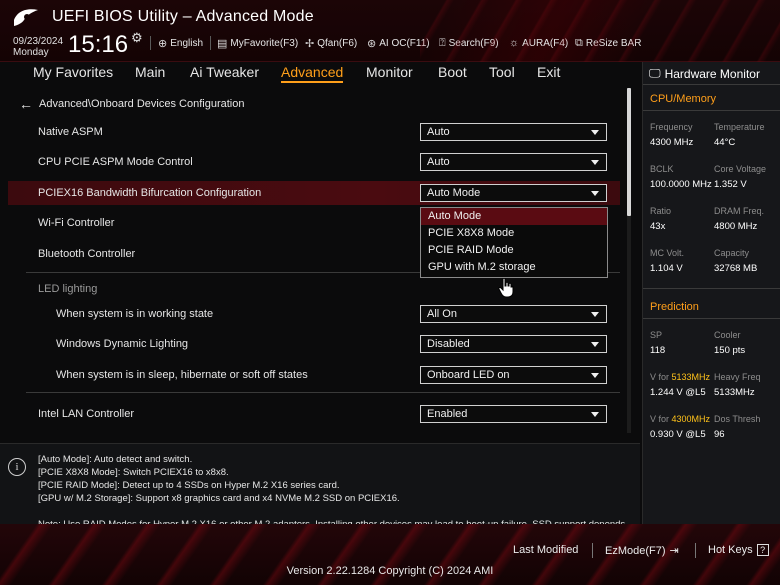 This screenshot has height=585, width=780. What do you see at coordinates (681, 184) in the screenshot?
I see `bclk-value: 100.0000 MHz` at bounding box center [681, 184].